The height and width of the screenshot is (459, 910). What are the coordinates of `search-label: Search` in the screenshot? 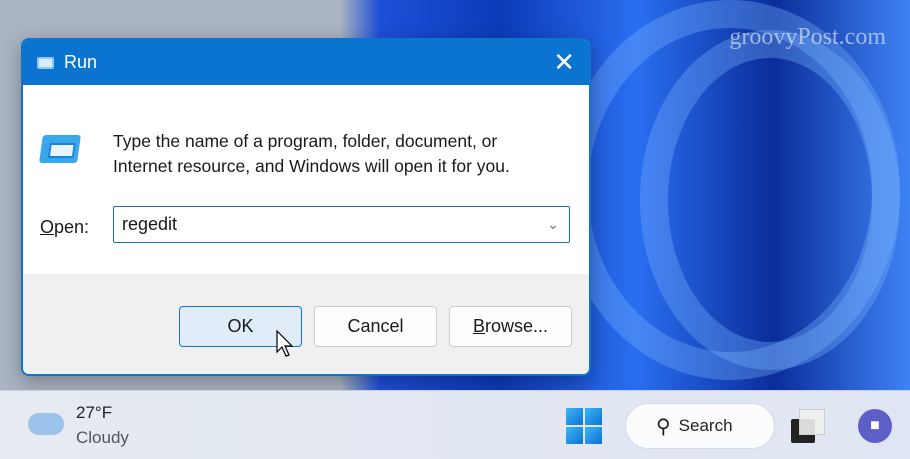 It's located at (705, 425).